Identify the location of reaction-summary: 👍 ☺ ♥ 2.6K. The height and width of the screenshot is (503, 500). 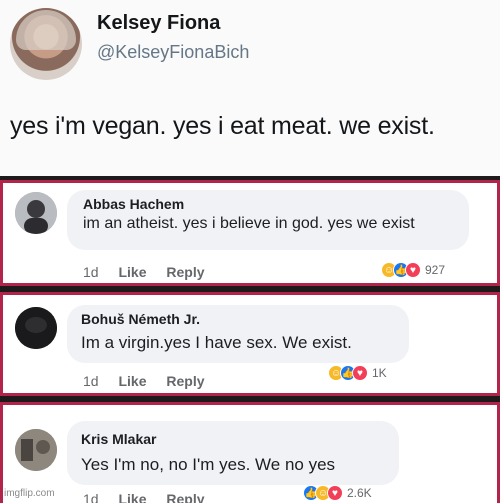
(337, 493).